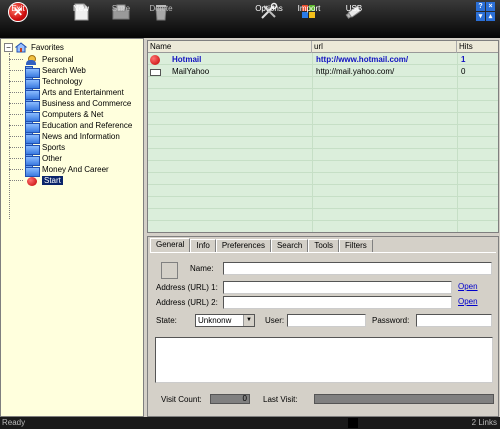 The height and width of the screenshot is (429, 500). What do you see at coordinates (166, 320) in the screenshot?
I see `state-label: State:` at bounding box center [166, 320].